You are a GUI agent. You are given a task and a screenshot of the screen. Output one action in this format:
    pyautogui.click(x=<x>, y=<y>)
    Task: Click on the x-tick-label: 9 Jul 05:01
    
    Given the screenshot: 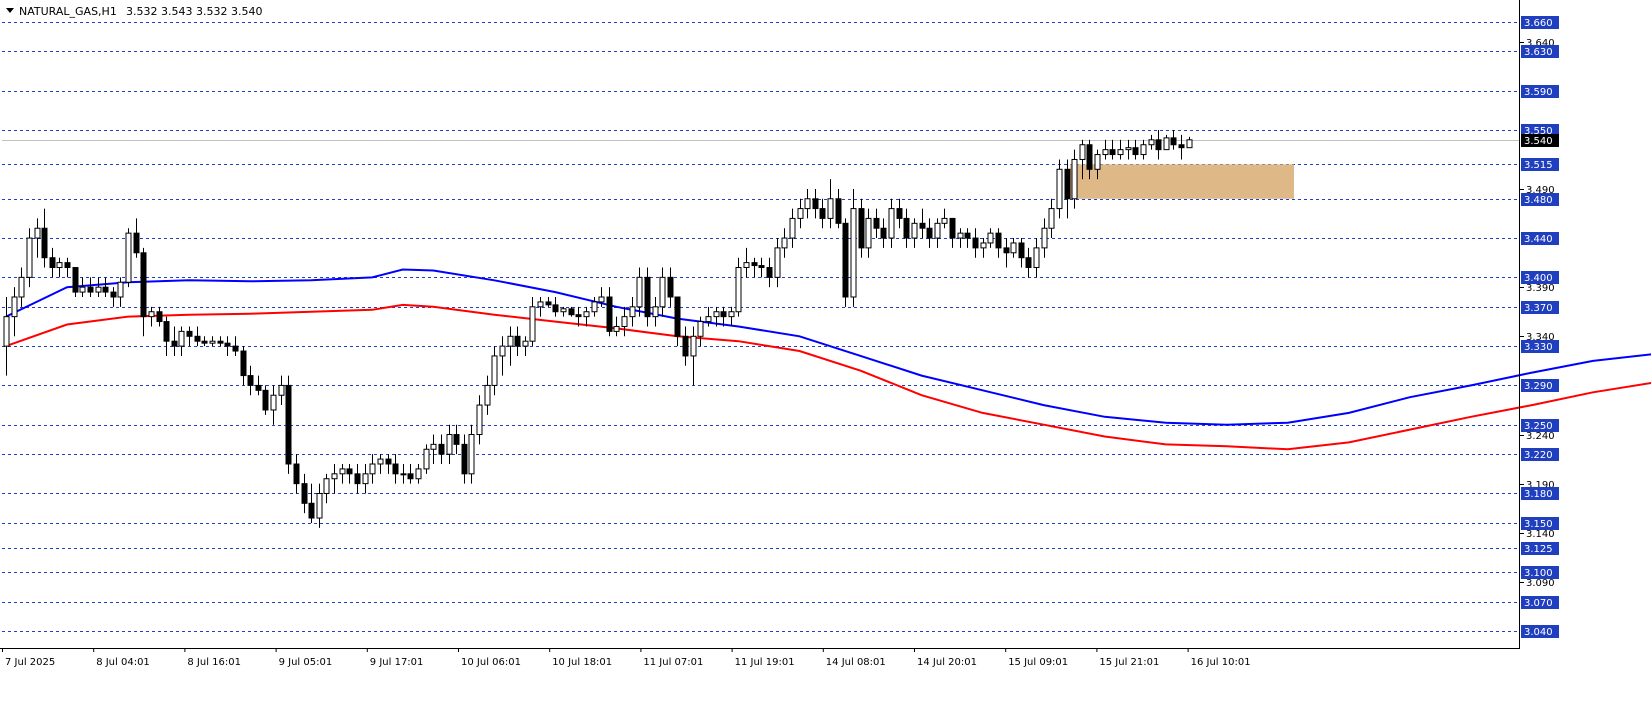 What is the action you would take?
    pyautogui.click(x=306, y=662)
    